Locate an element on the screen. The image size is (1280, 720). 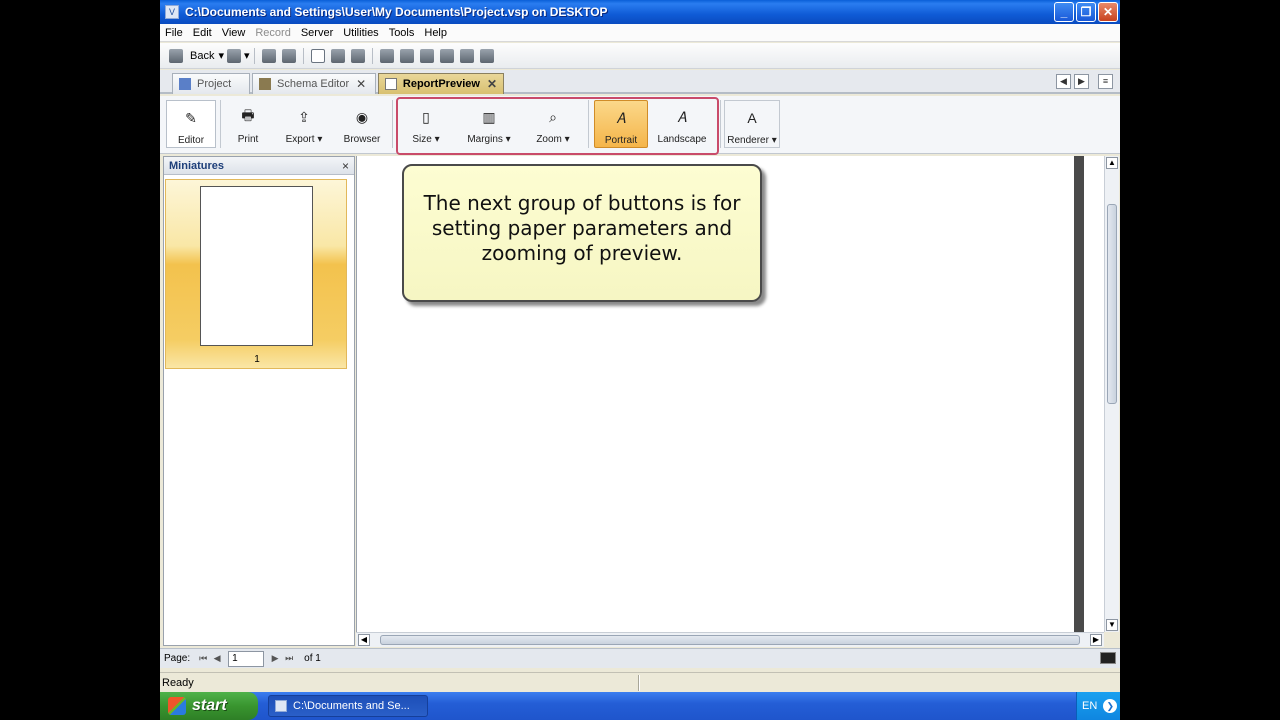
export-icon: ⇪ is located at coordinates (304, 116).